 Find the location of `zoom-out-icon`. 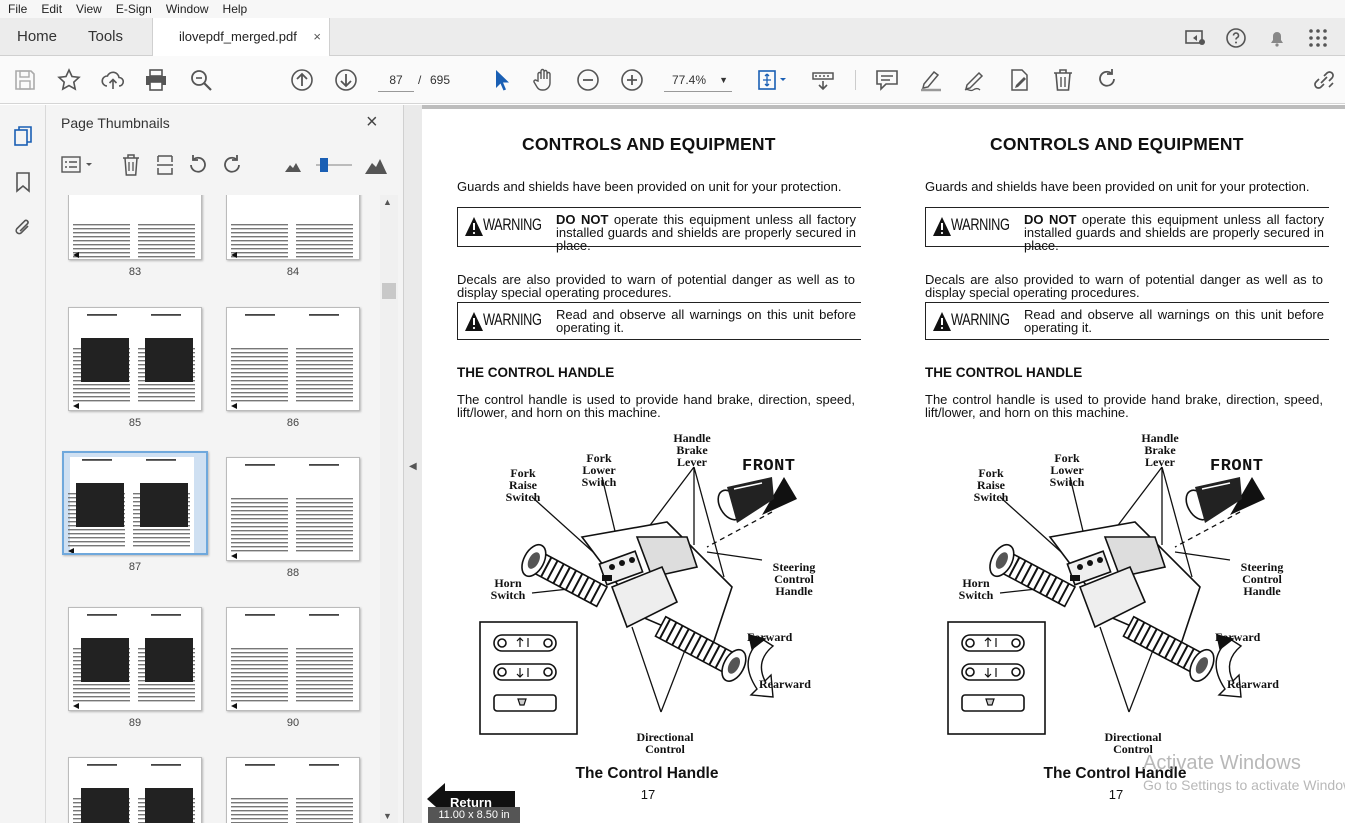

zoom-out-icon is located at coordinates (588, 80).